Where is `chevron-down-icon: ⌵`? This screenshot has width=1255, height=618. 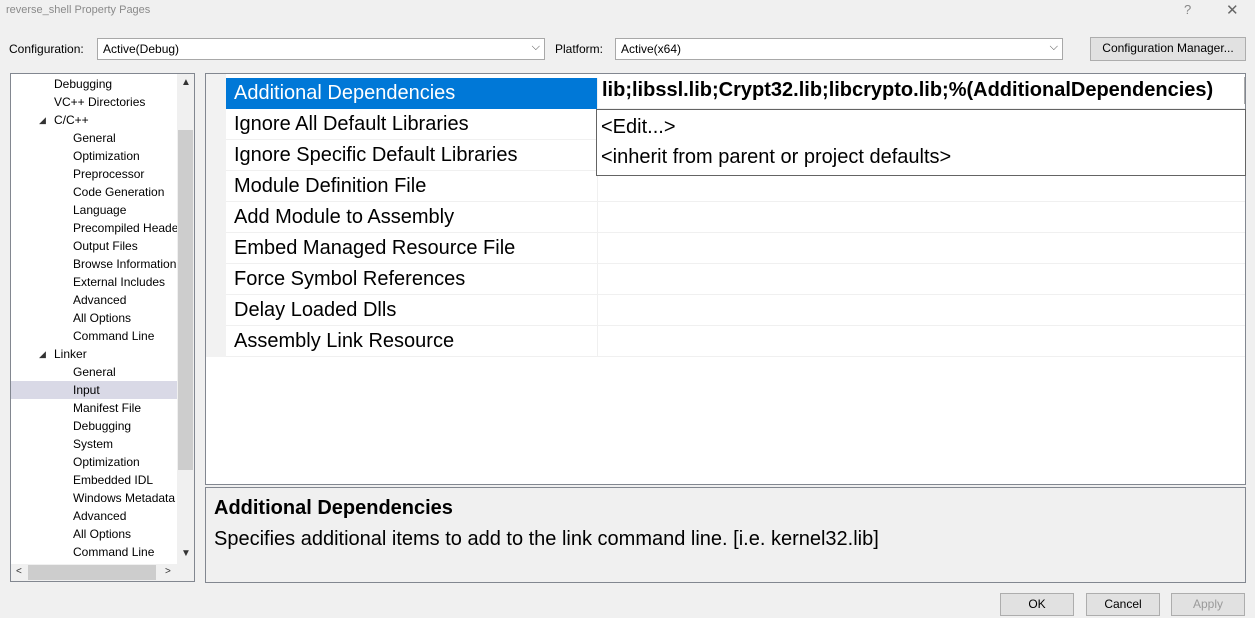
chevron-down-icon: ⌵ is located at coordinates (535, 47).